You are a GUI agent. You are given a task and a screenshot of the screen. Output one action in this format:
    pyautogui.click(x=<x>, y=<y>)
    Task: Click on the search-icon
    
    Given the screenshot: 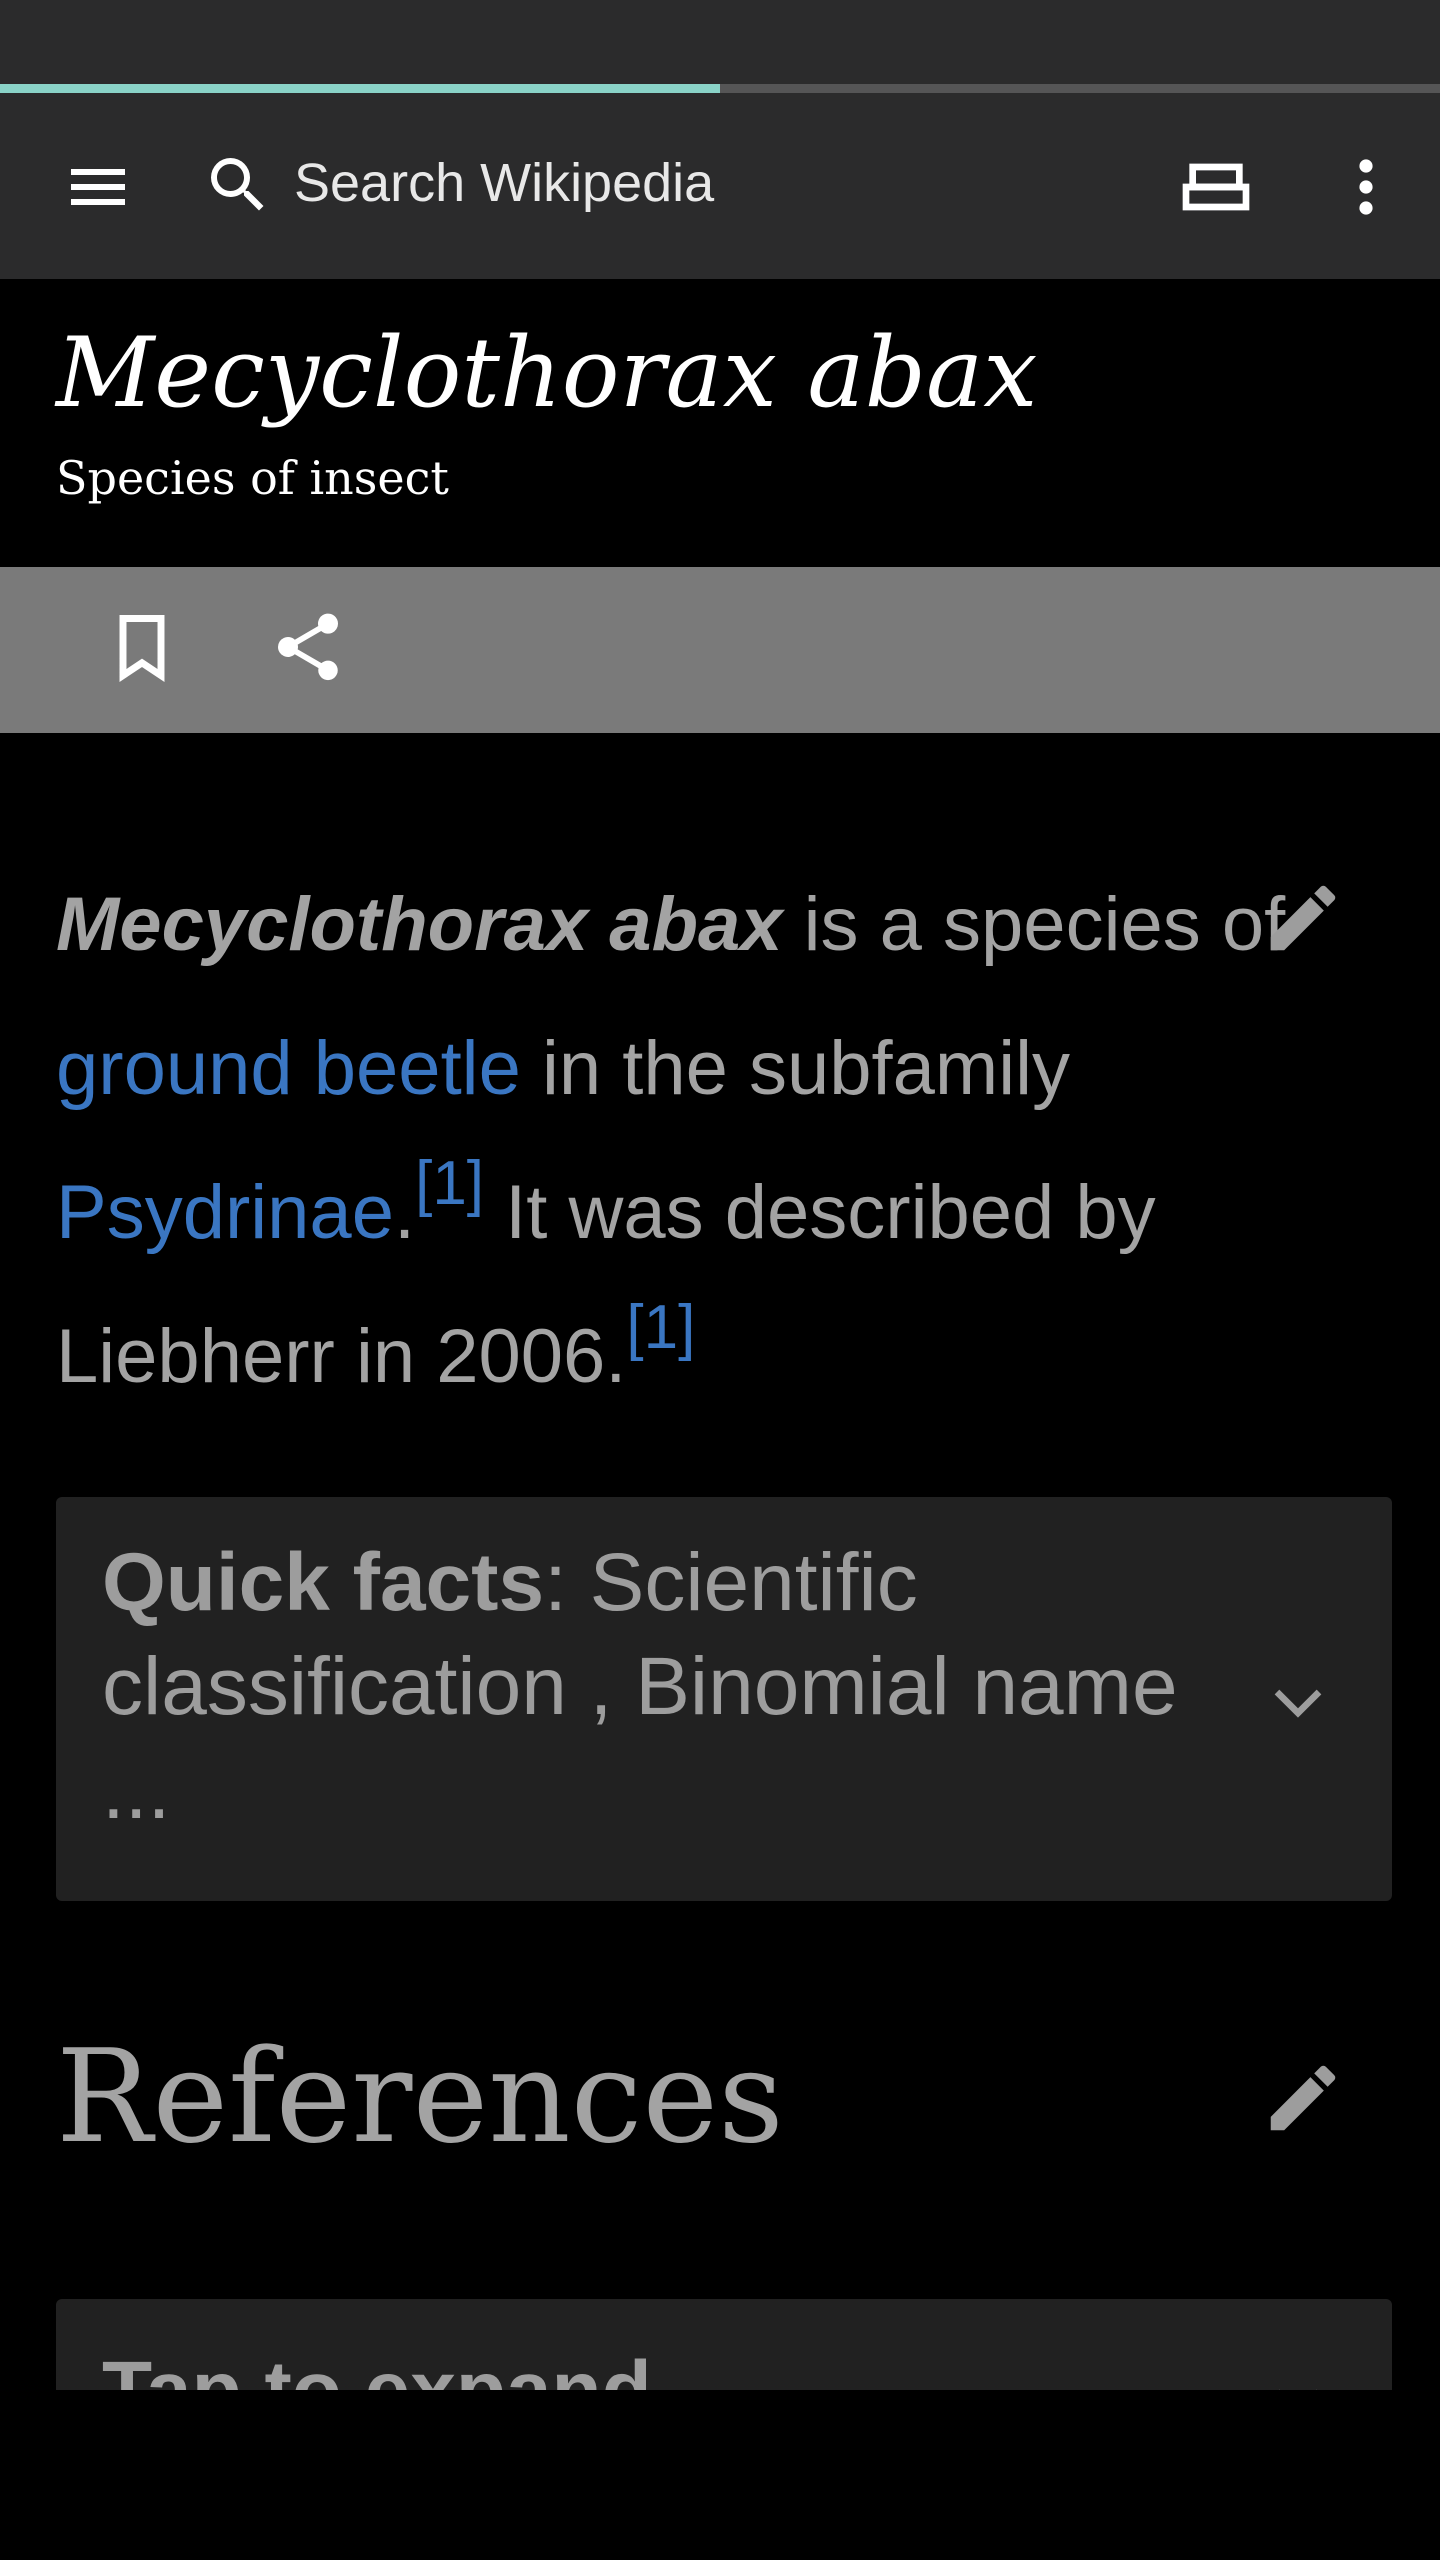 What is the action you would take?
    pyautogui.click(x=238, y=185)
    